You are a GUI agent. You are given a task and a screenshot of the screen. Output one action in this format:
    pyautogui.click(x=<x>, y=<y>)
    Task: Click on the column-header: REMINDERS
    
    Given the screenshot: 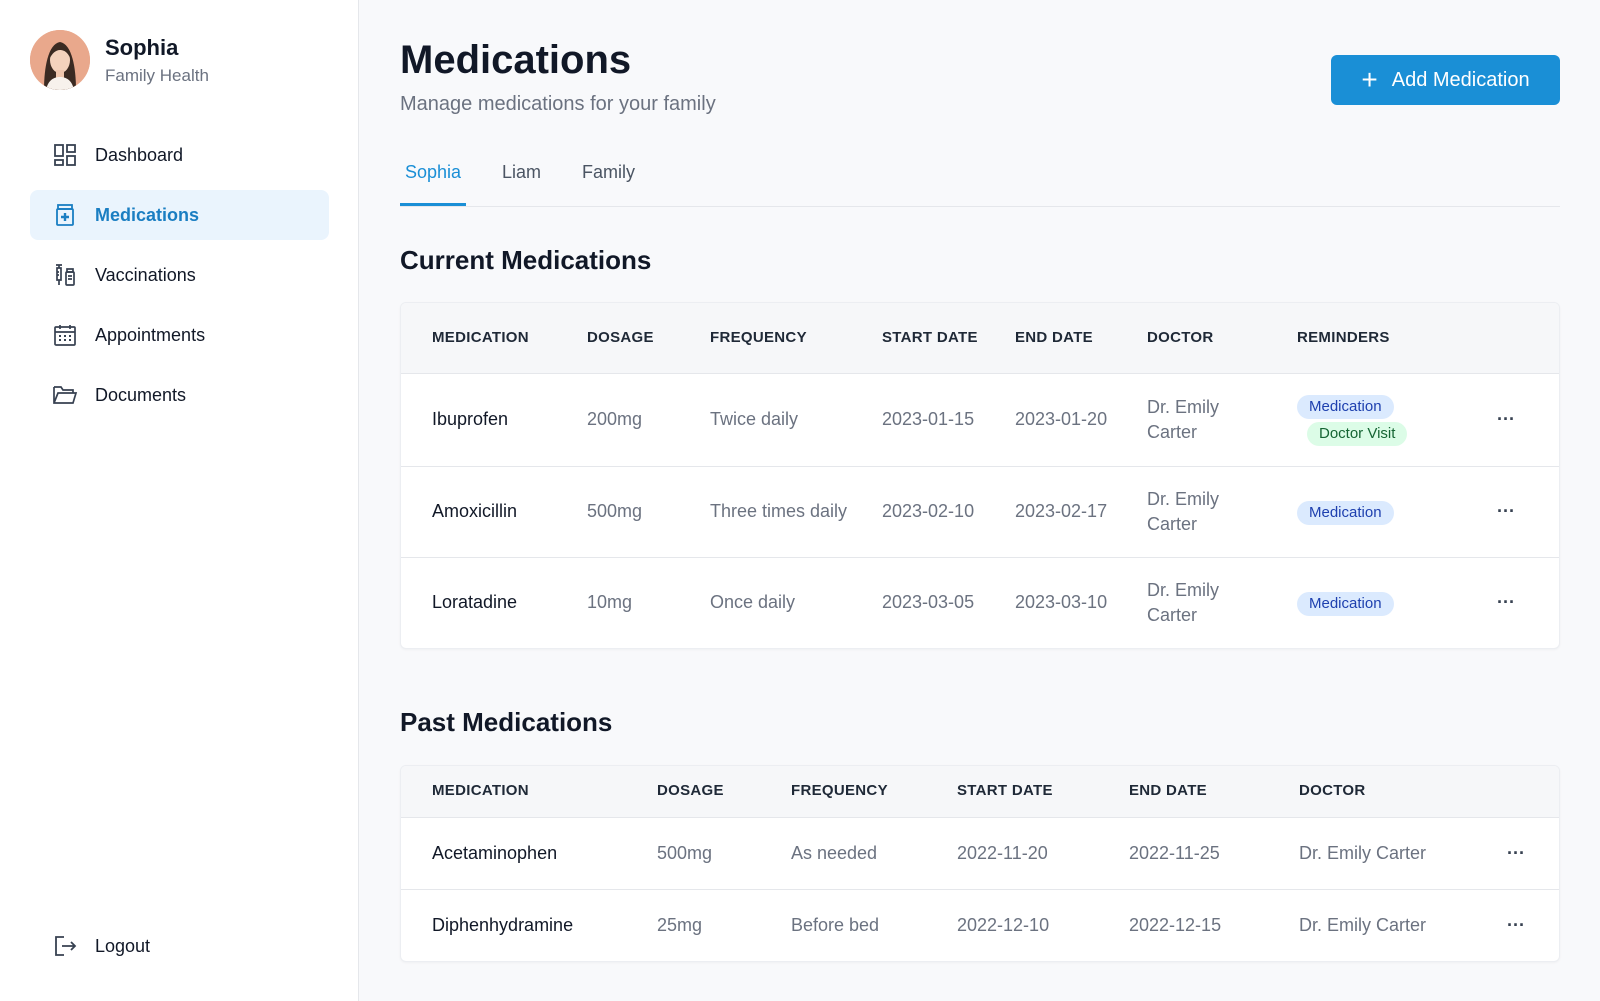 What is the action you would take?
    pyautogui.click(x=1366, y=338)
    